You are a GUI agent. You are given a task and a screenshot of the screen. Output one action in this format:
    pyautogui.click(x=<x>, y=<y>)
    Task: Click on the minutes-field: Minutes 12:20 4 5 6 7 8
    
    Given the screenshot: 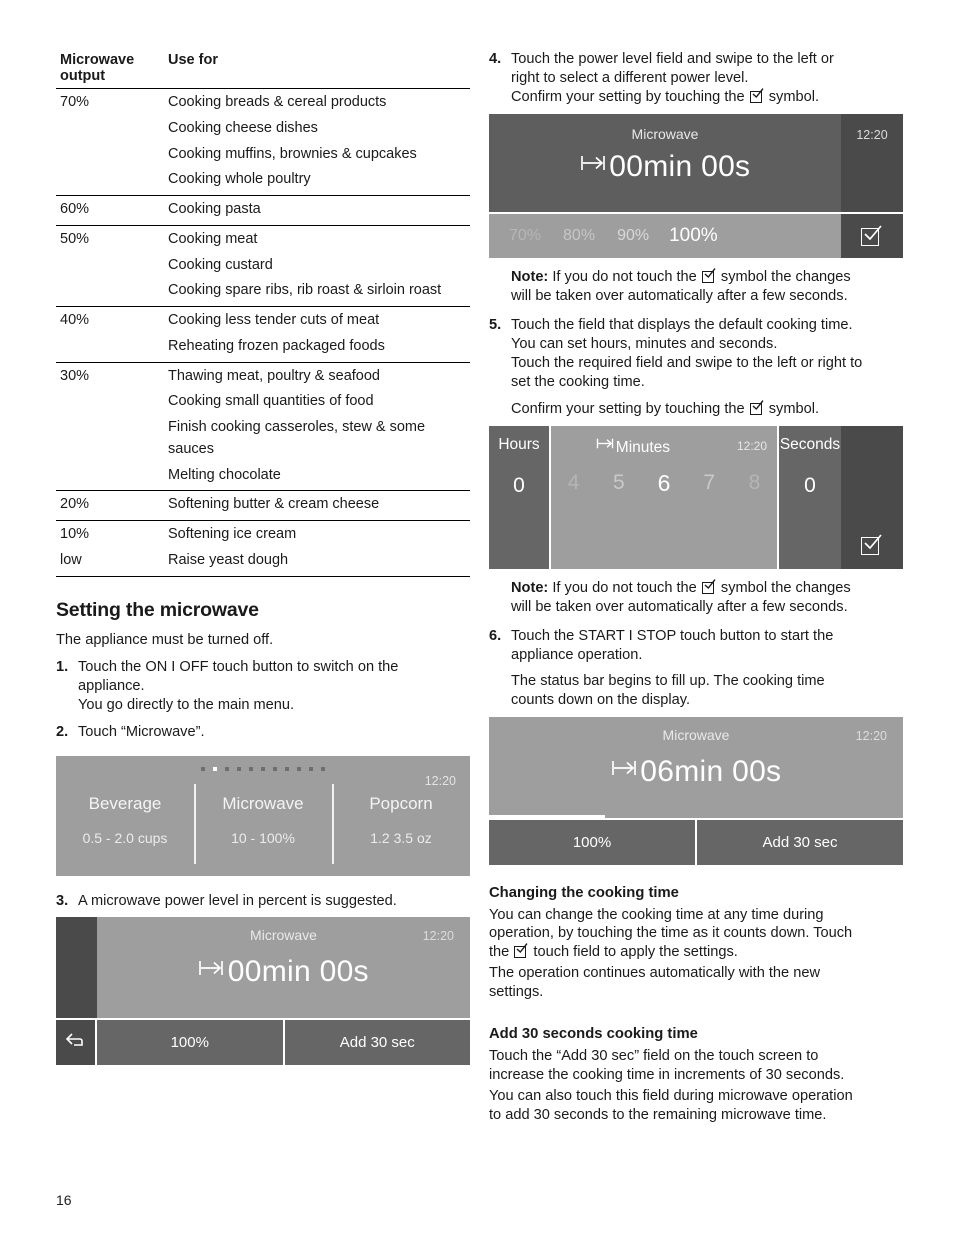 What is the action you would take?
    pyautogui.click(x=665, y=497)
    